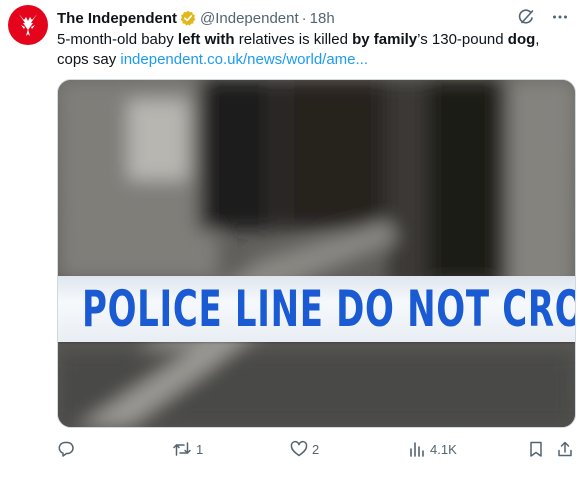  Describe the element at coordinates (117, 18) in the screenshot. I see `author-name: The Independent` at that location.